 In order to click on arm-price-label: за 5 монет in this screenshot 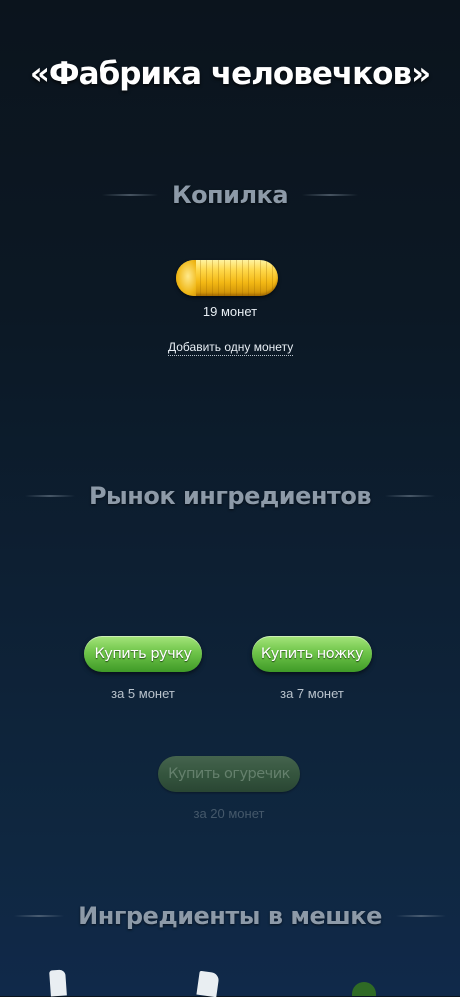, I will do `click(143, 693)`.